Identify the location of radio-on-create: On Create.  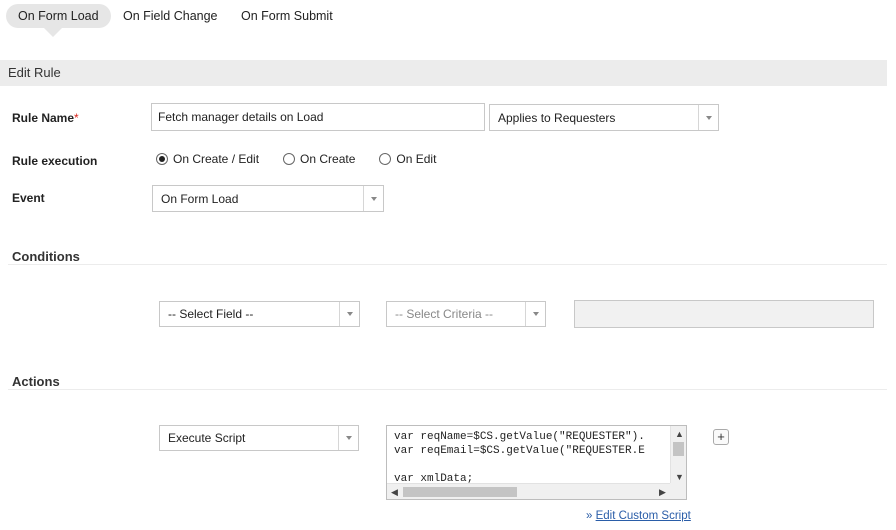
(319, 159).